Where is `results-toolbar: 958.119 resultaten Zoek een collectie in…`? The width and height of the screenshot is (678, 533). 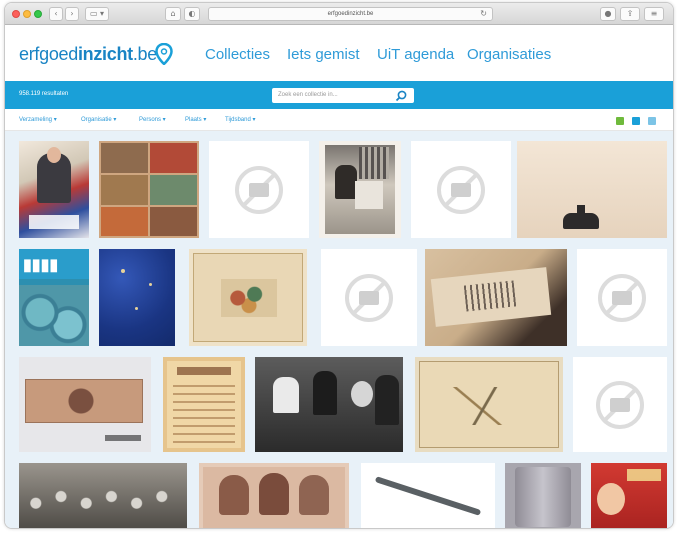 results-toolbar: 958.119 resultaten Zoek een collectie in… is located at coordinates (339, 95).